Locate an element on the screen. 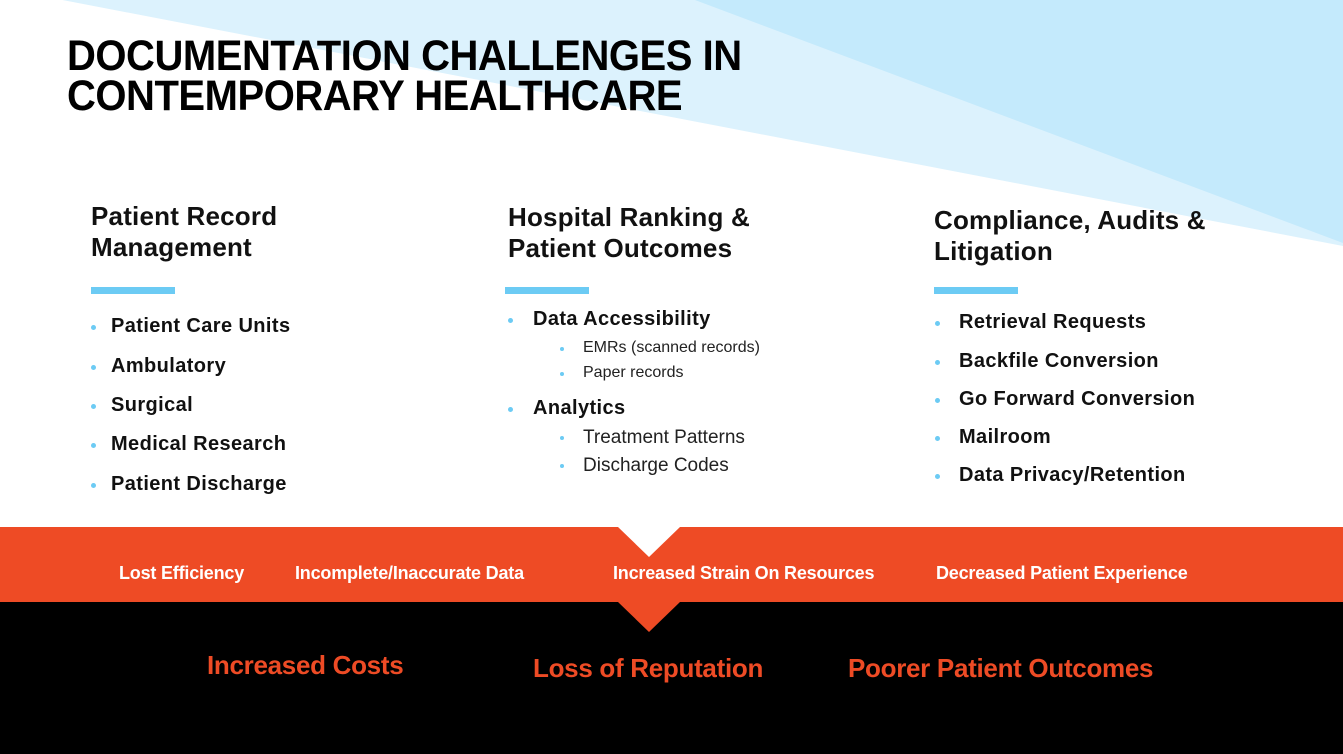  list-item: Patient Care Units is located at coordinates (201, 326).